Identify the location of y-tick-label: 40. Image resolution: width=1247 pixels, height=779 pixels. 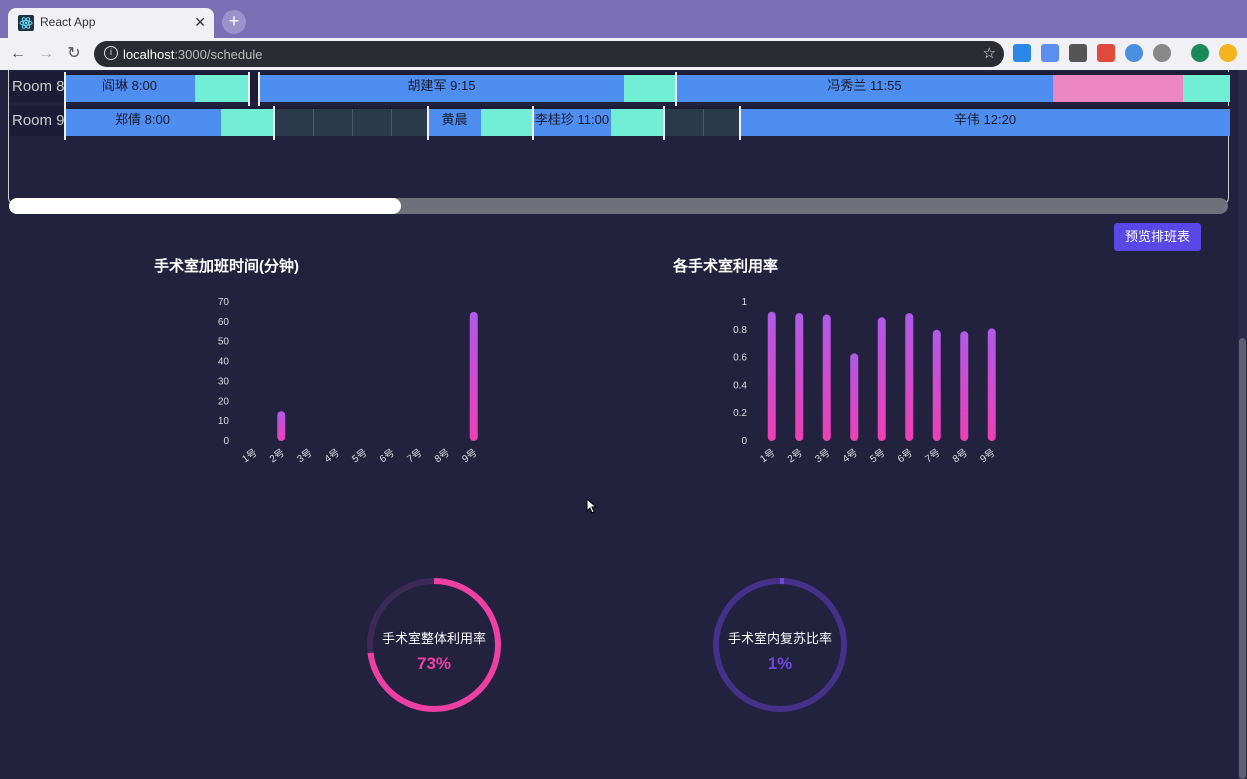
(224, 362).